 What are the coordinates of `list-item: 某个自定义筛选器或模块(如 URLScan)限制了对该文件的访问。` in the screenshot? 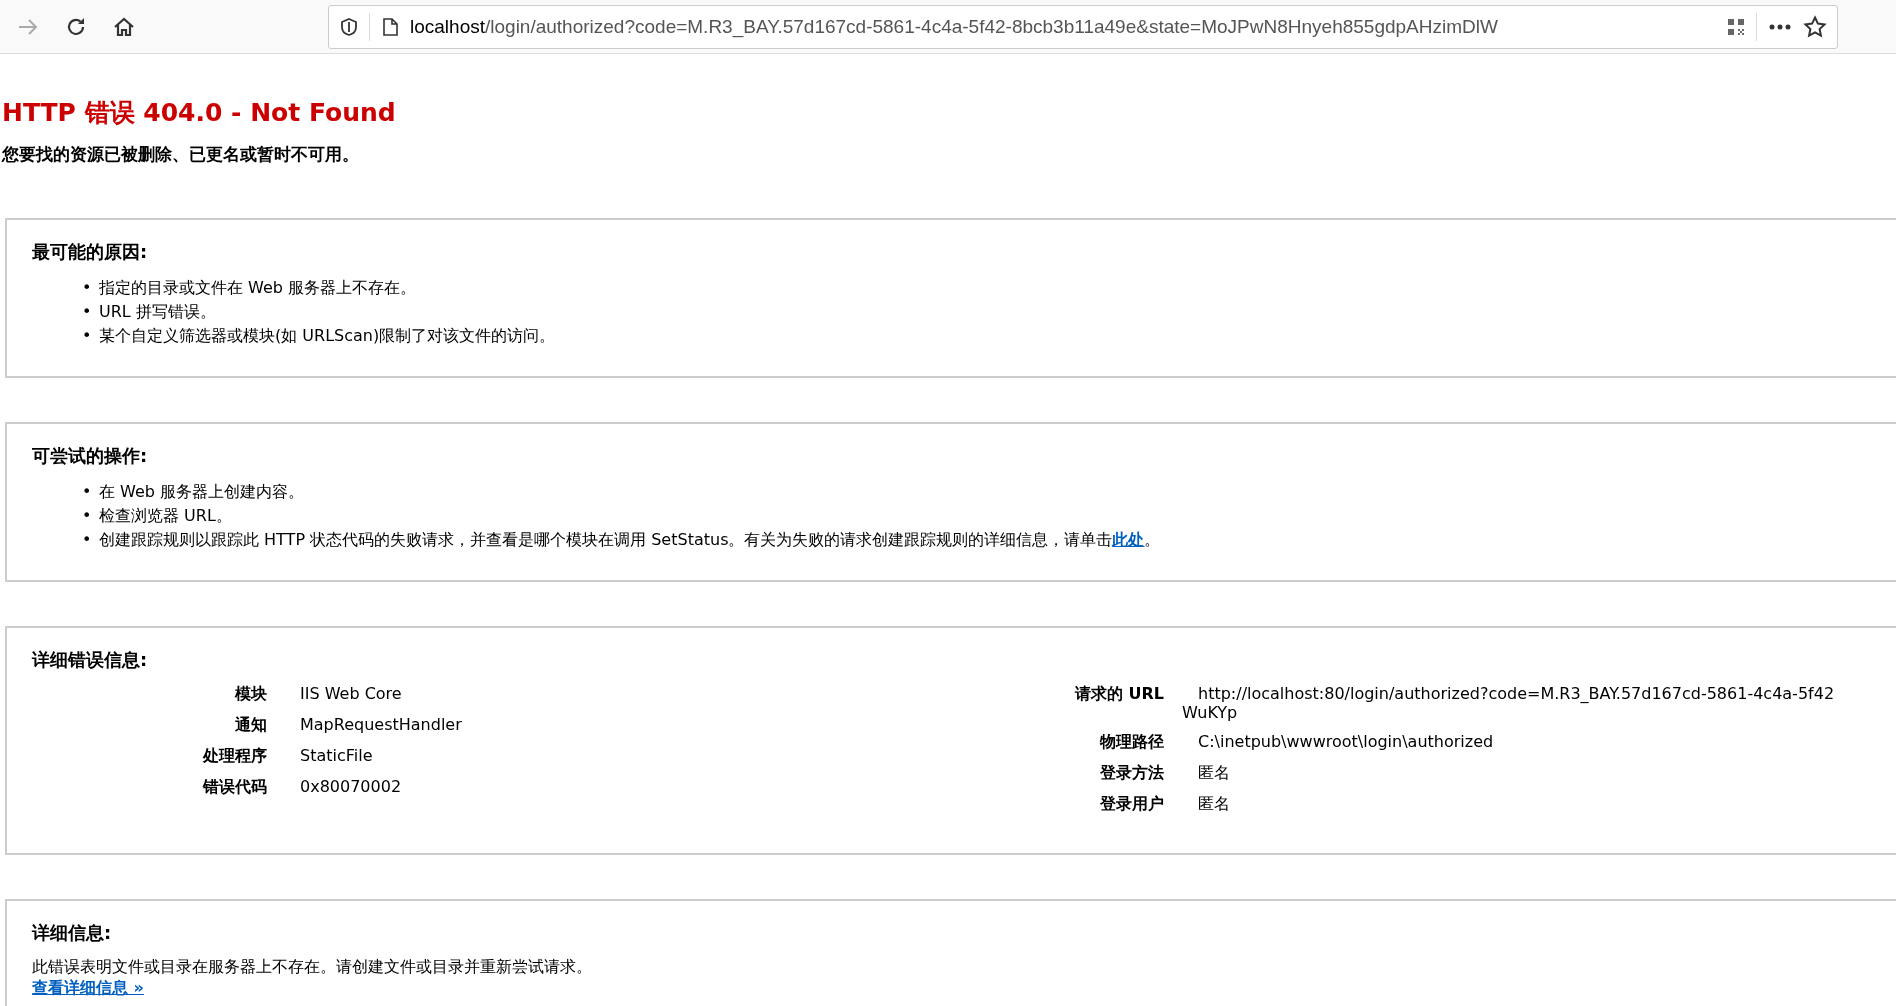 It's located at (327, 336).